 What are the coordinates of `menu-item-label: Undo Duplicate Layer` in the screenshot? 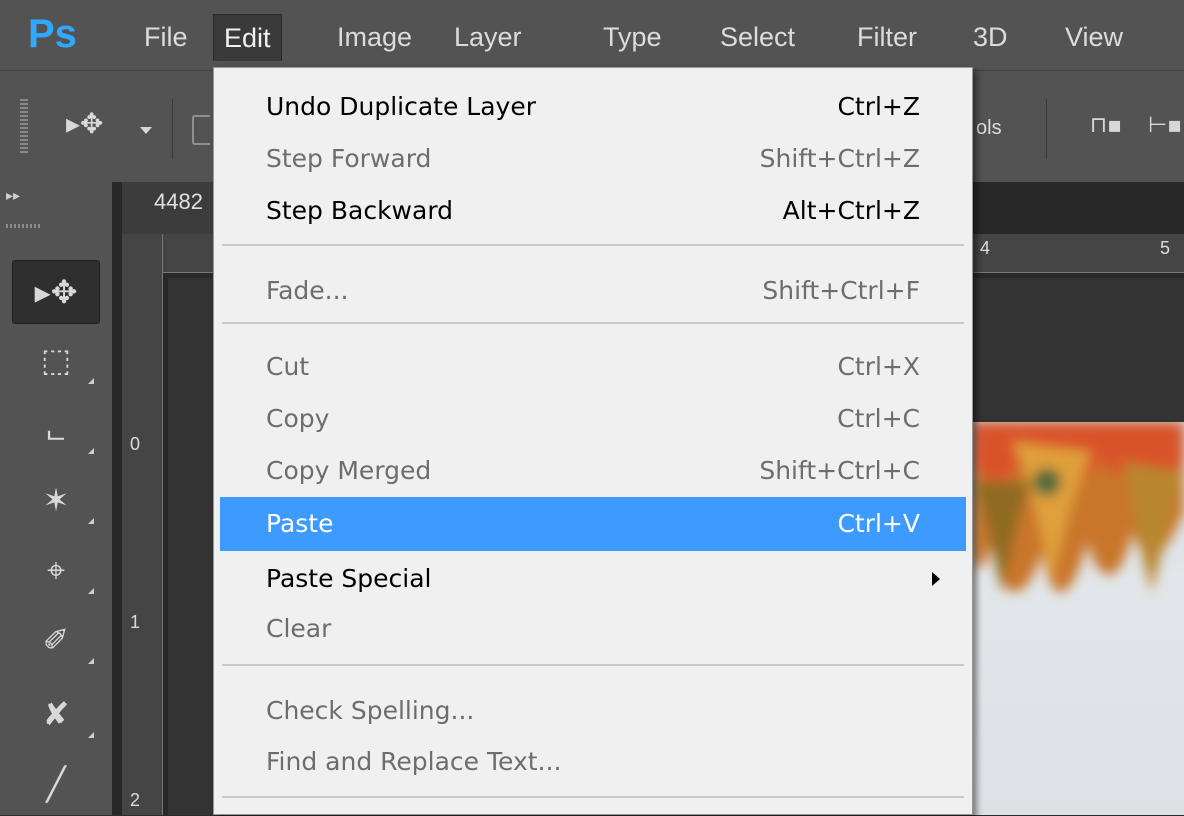 It's located at (401, 106).